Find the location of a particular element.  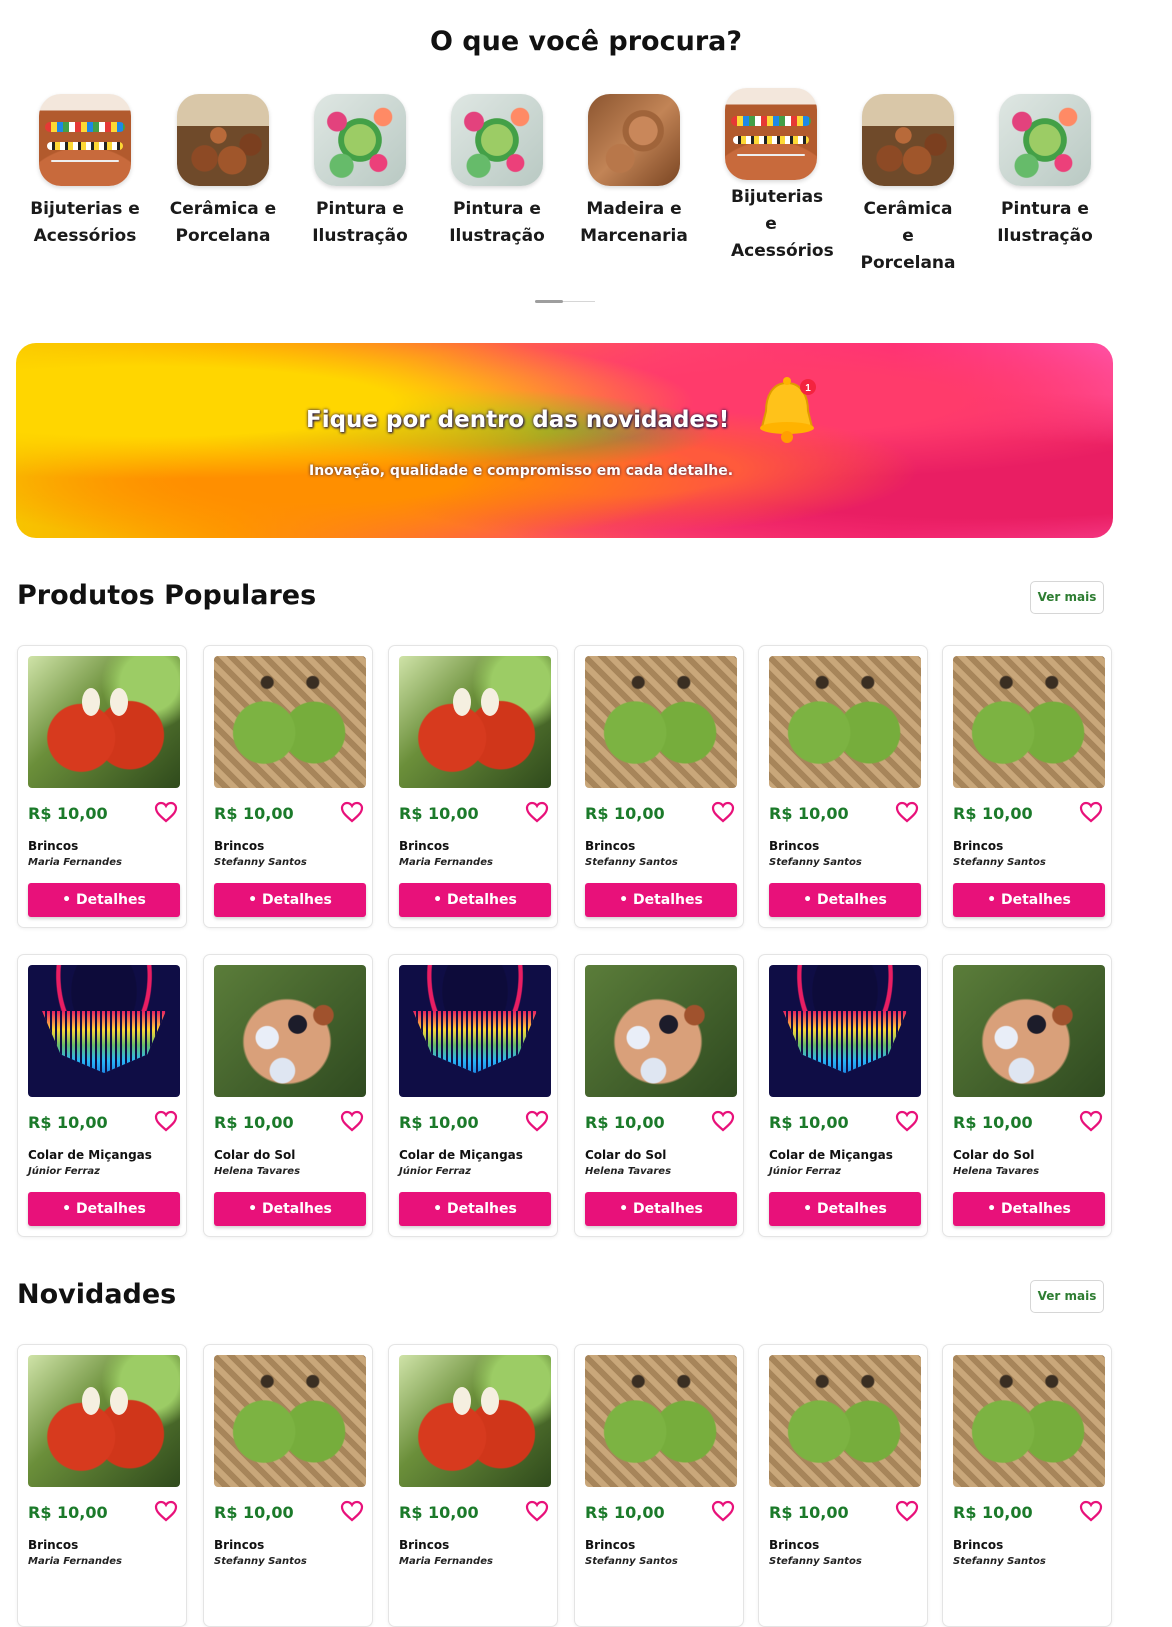

news-see-more-button: Ver mais is located at coordinates (1067, 1296).